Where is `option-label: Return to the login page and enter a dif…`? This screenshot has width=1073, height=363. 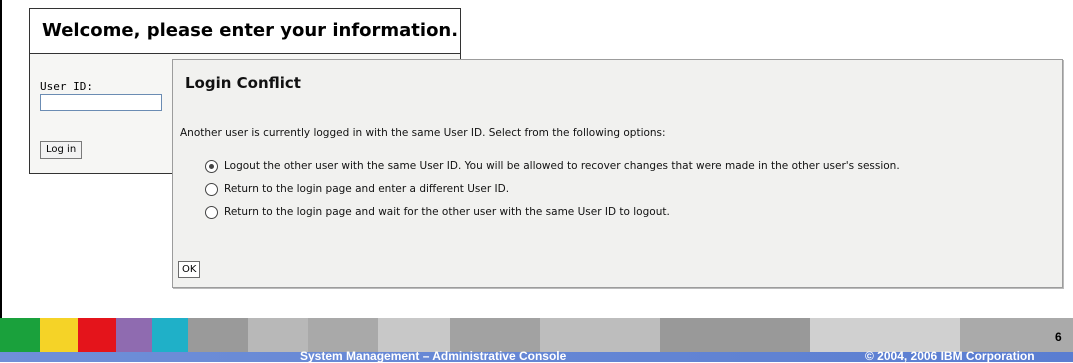 option-label: Return to the login page and enter a dif… is located at coordinates (367, 189).